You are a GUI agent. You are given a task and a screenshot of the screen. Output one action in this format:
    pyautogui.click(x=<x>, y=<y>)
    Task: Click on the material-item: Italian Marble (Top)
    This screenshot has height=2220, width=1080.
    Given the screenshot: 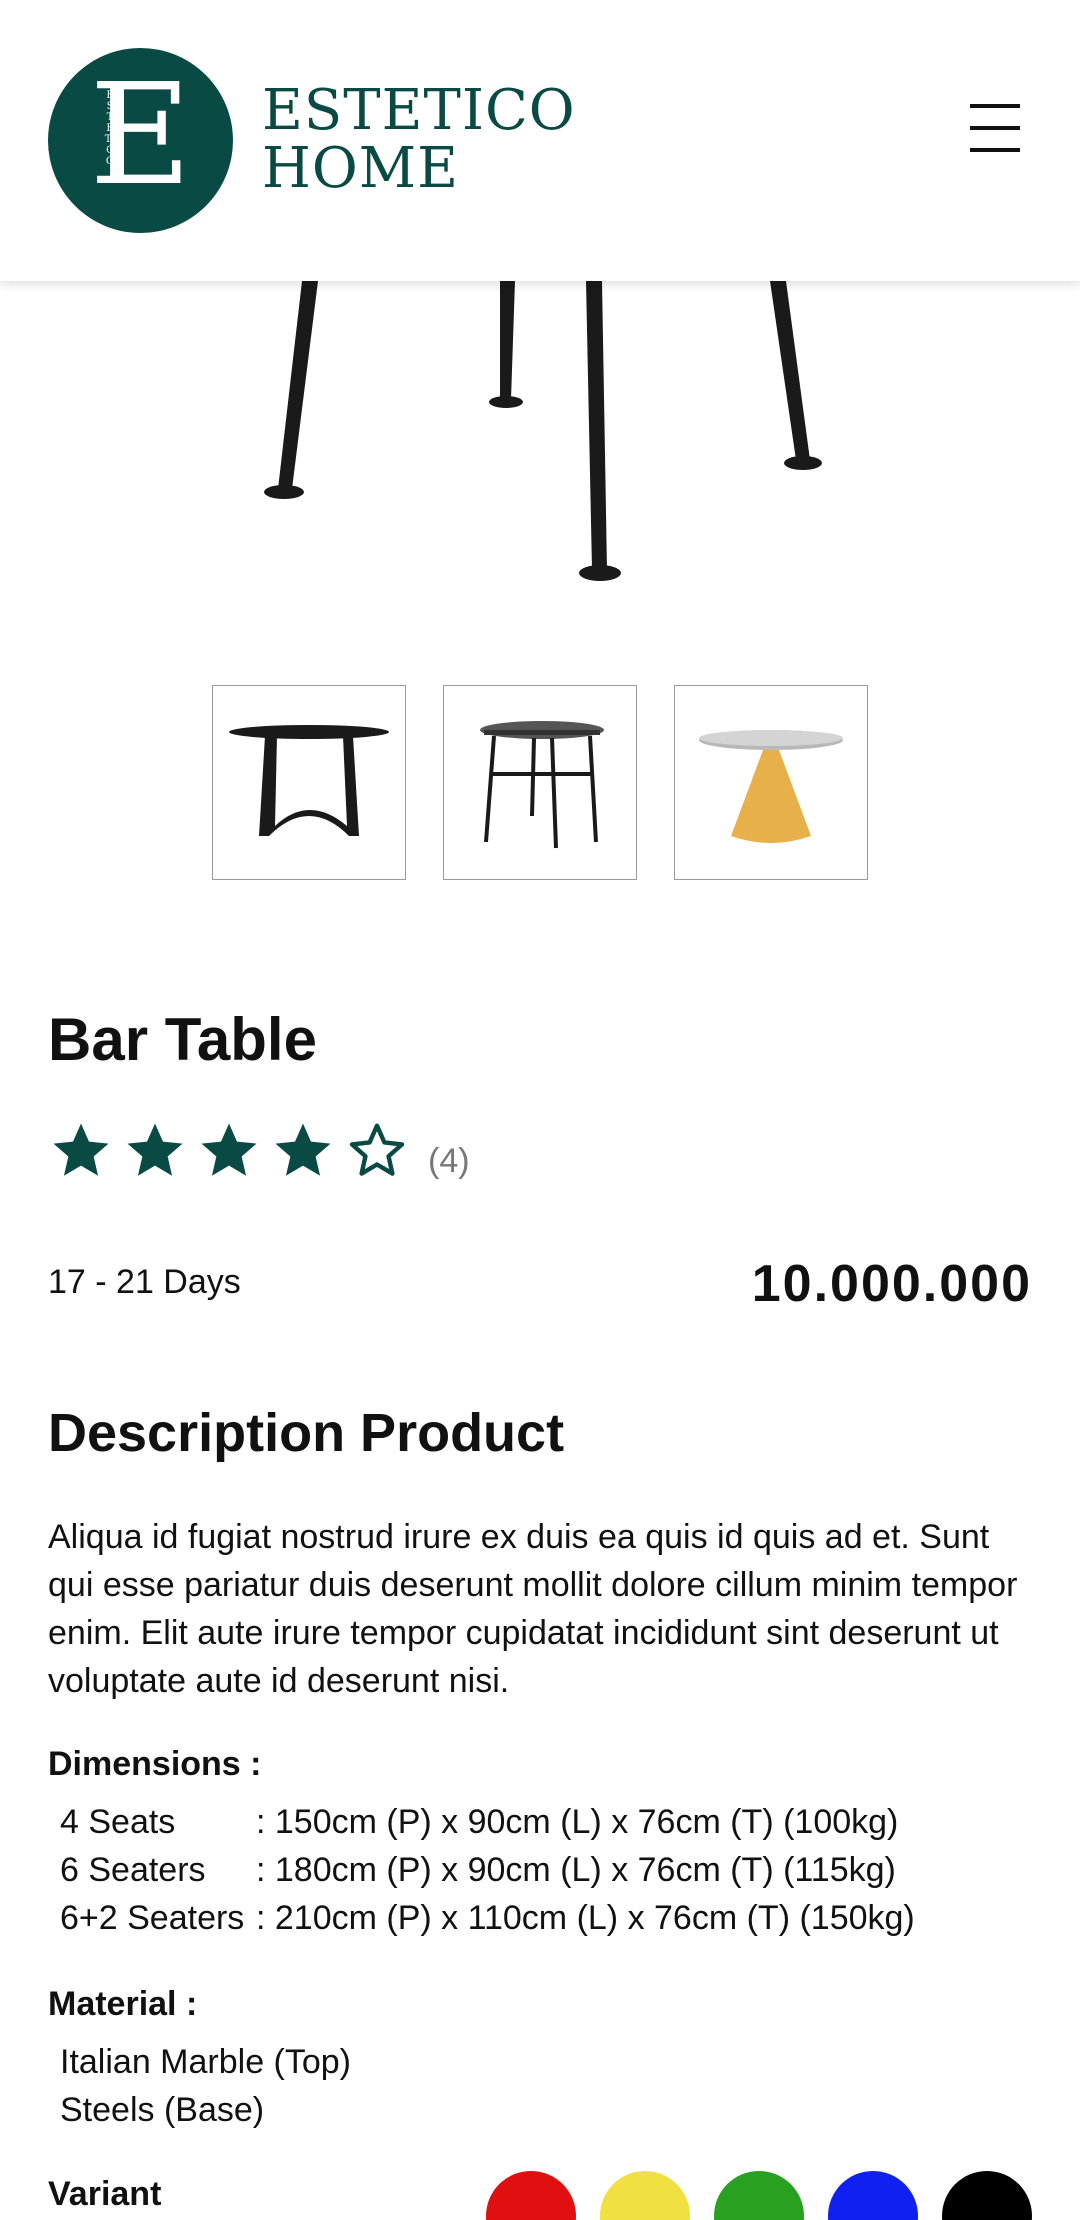 What is the action you would take?
    pyautogui.click(x=206, y=2062)
    